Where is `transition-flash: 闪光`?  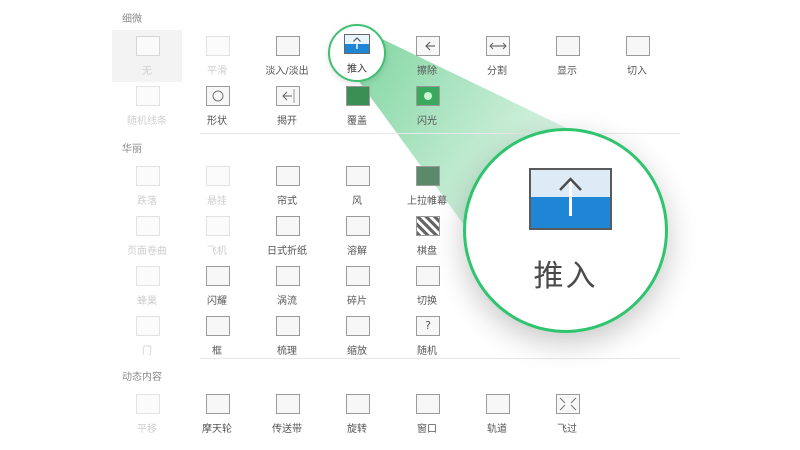 transition-flash: 闪光 is located at coordinates (427, 106).